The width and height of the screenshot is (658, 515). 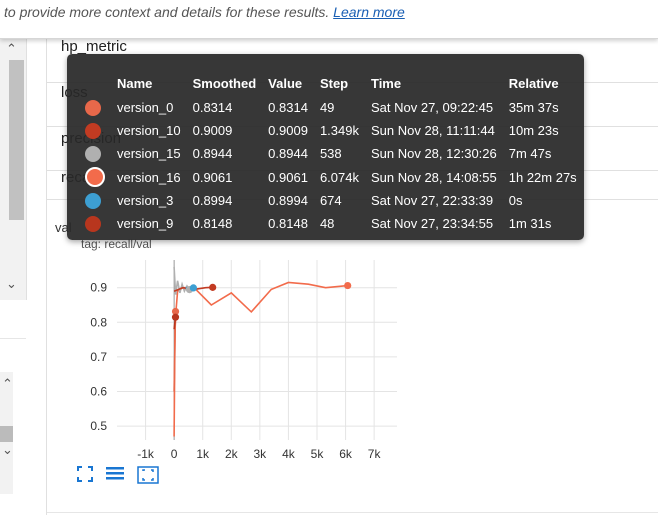 I want to click on tooltip-step: 674, so click(x=330, y=200).